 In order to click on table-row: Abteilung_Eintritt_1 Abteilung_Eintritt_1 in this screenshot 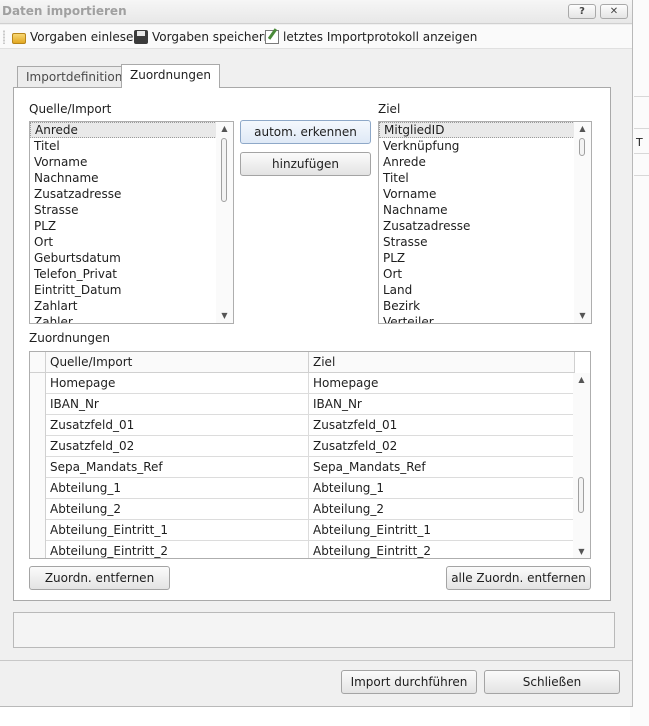, I will do `click(302, 530)`.